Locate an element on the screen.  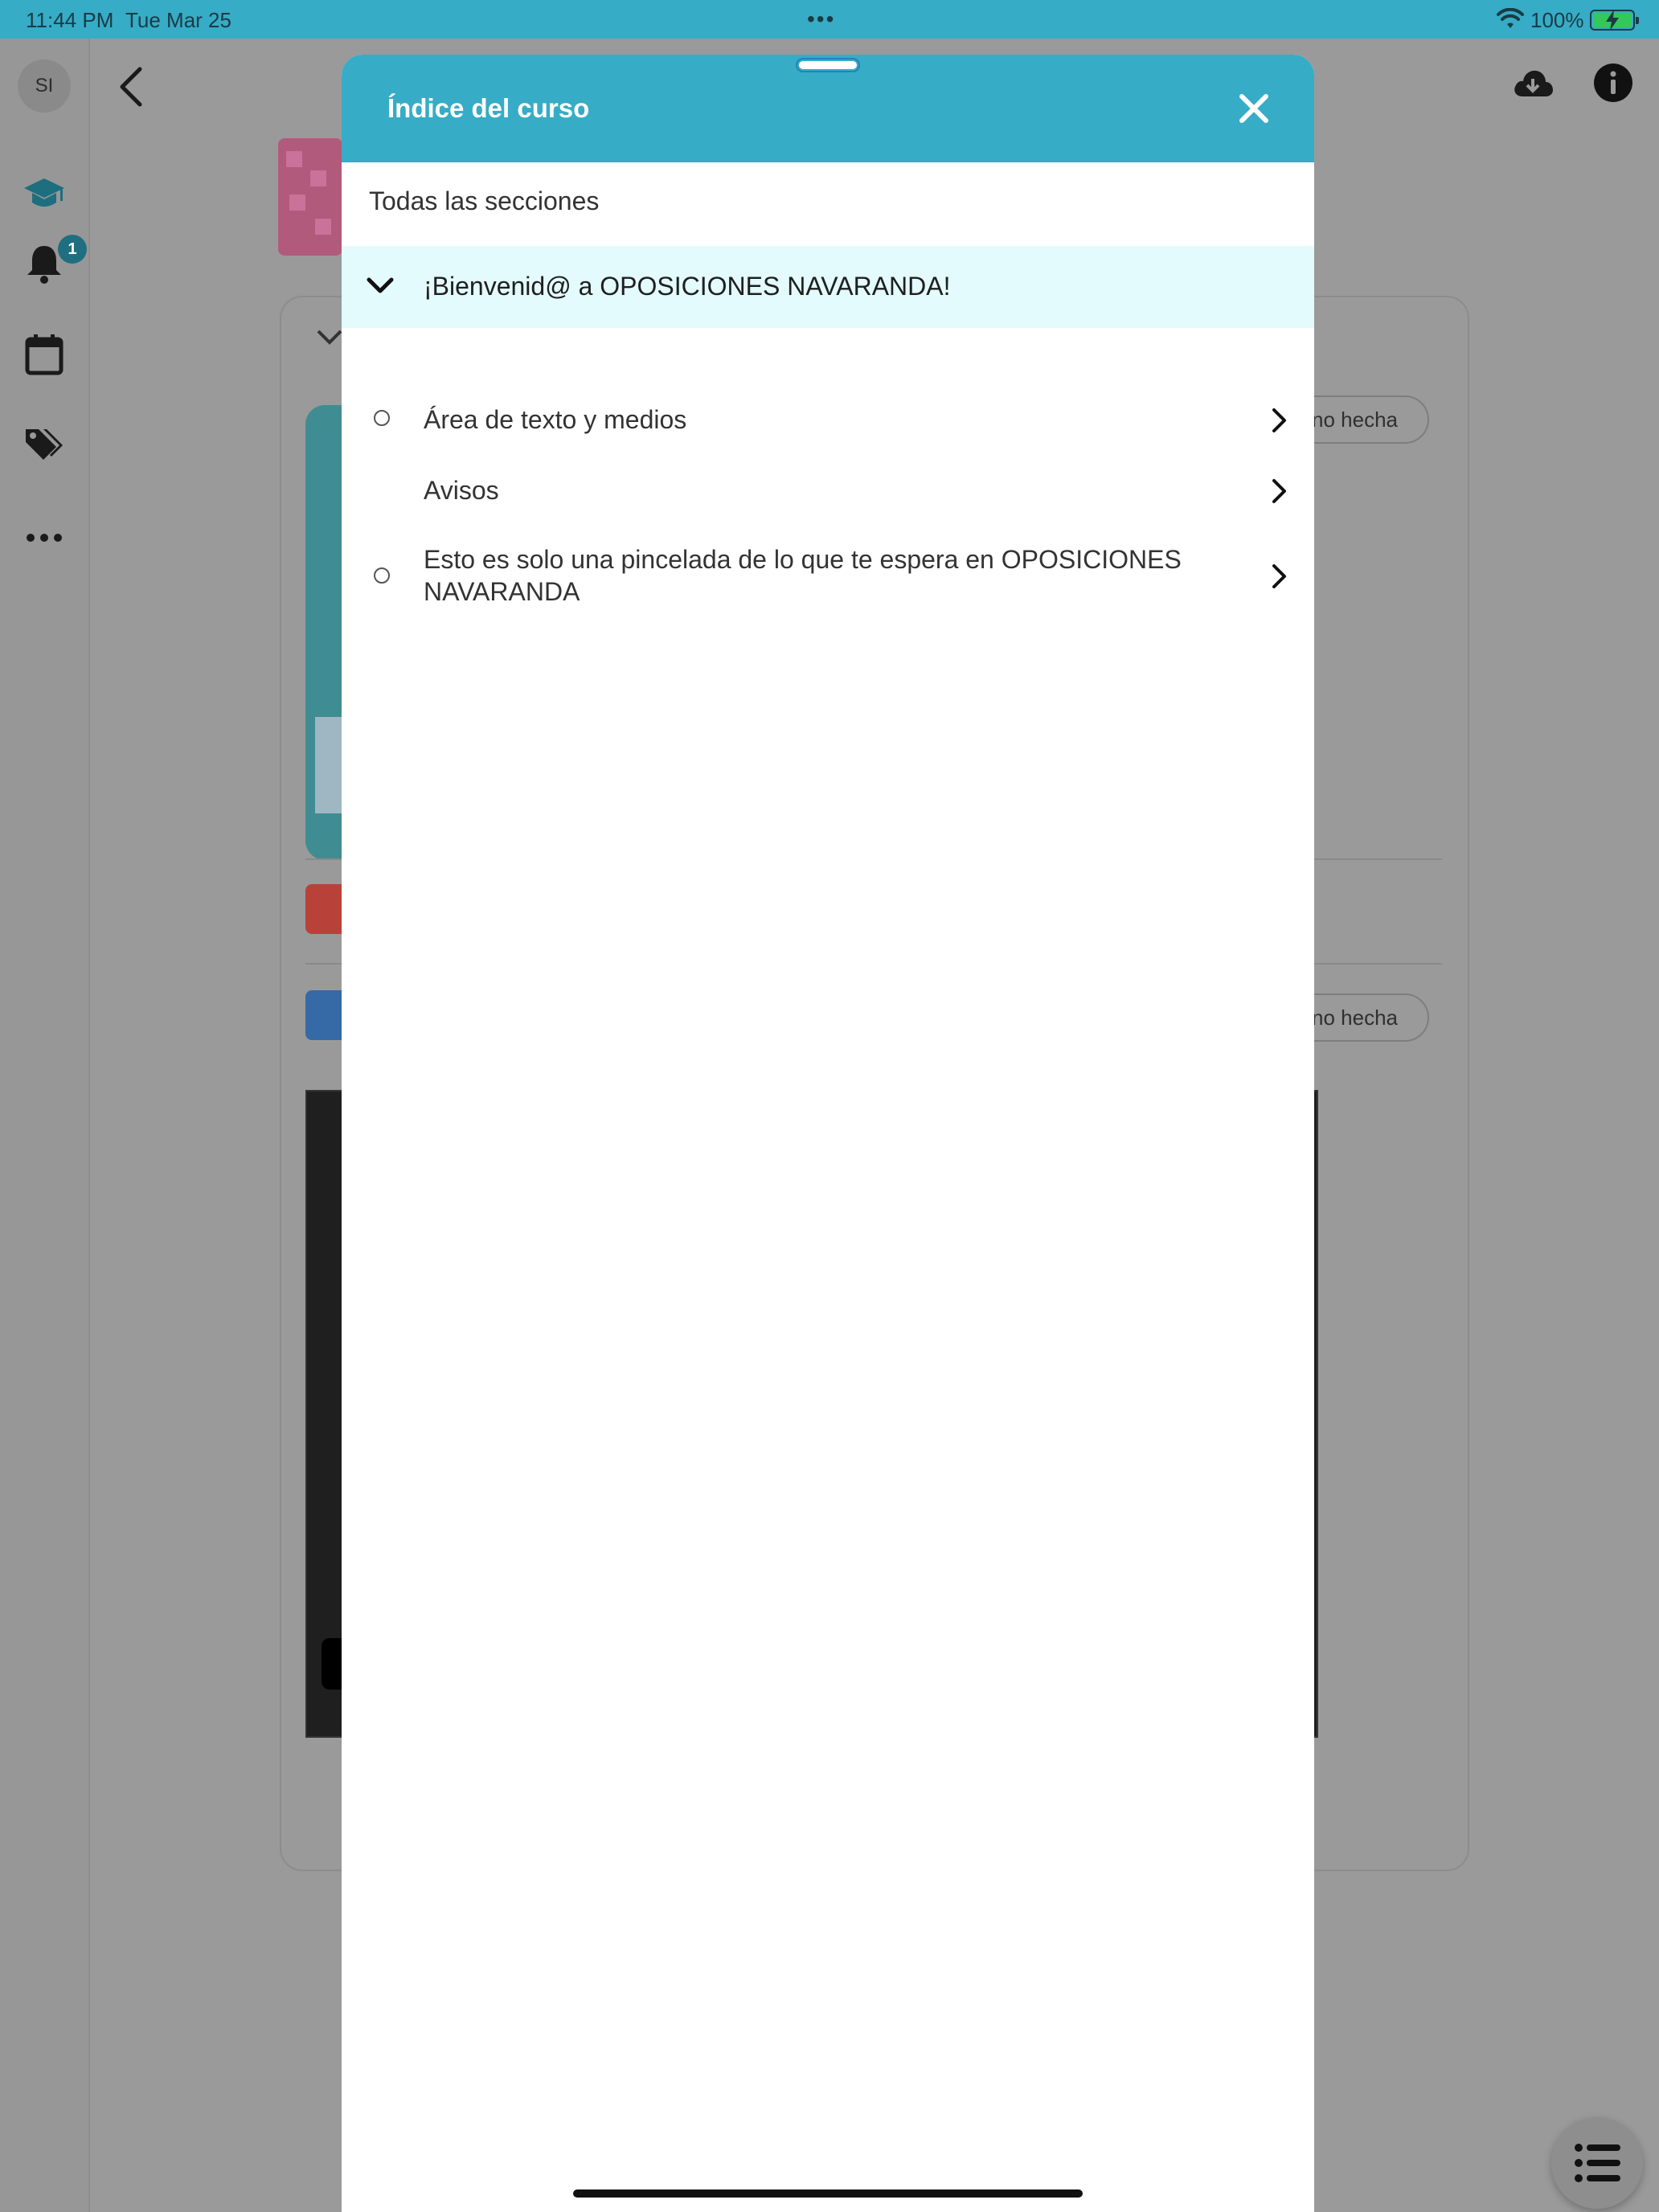
status-bar: 11:44 PM Tue Mar 25 ••• 100% is located at coordinates (829, 19).